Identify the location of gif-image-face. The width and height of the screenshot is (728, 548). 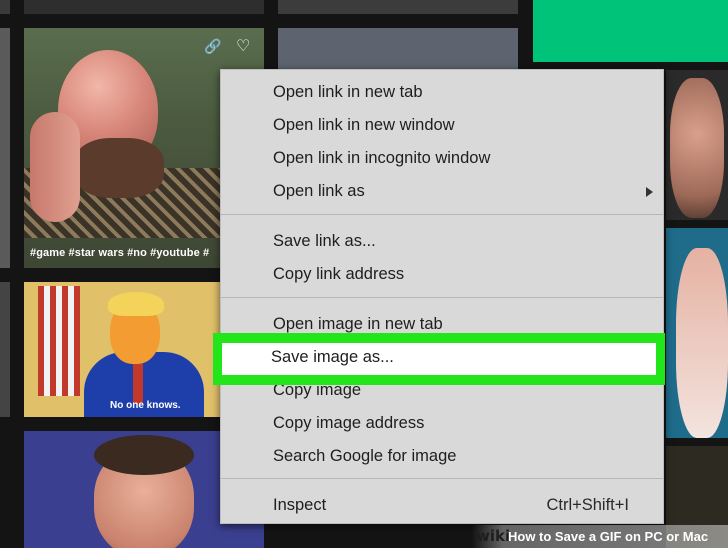
(697, 148).